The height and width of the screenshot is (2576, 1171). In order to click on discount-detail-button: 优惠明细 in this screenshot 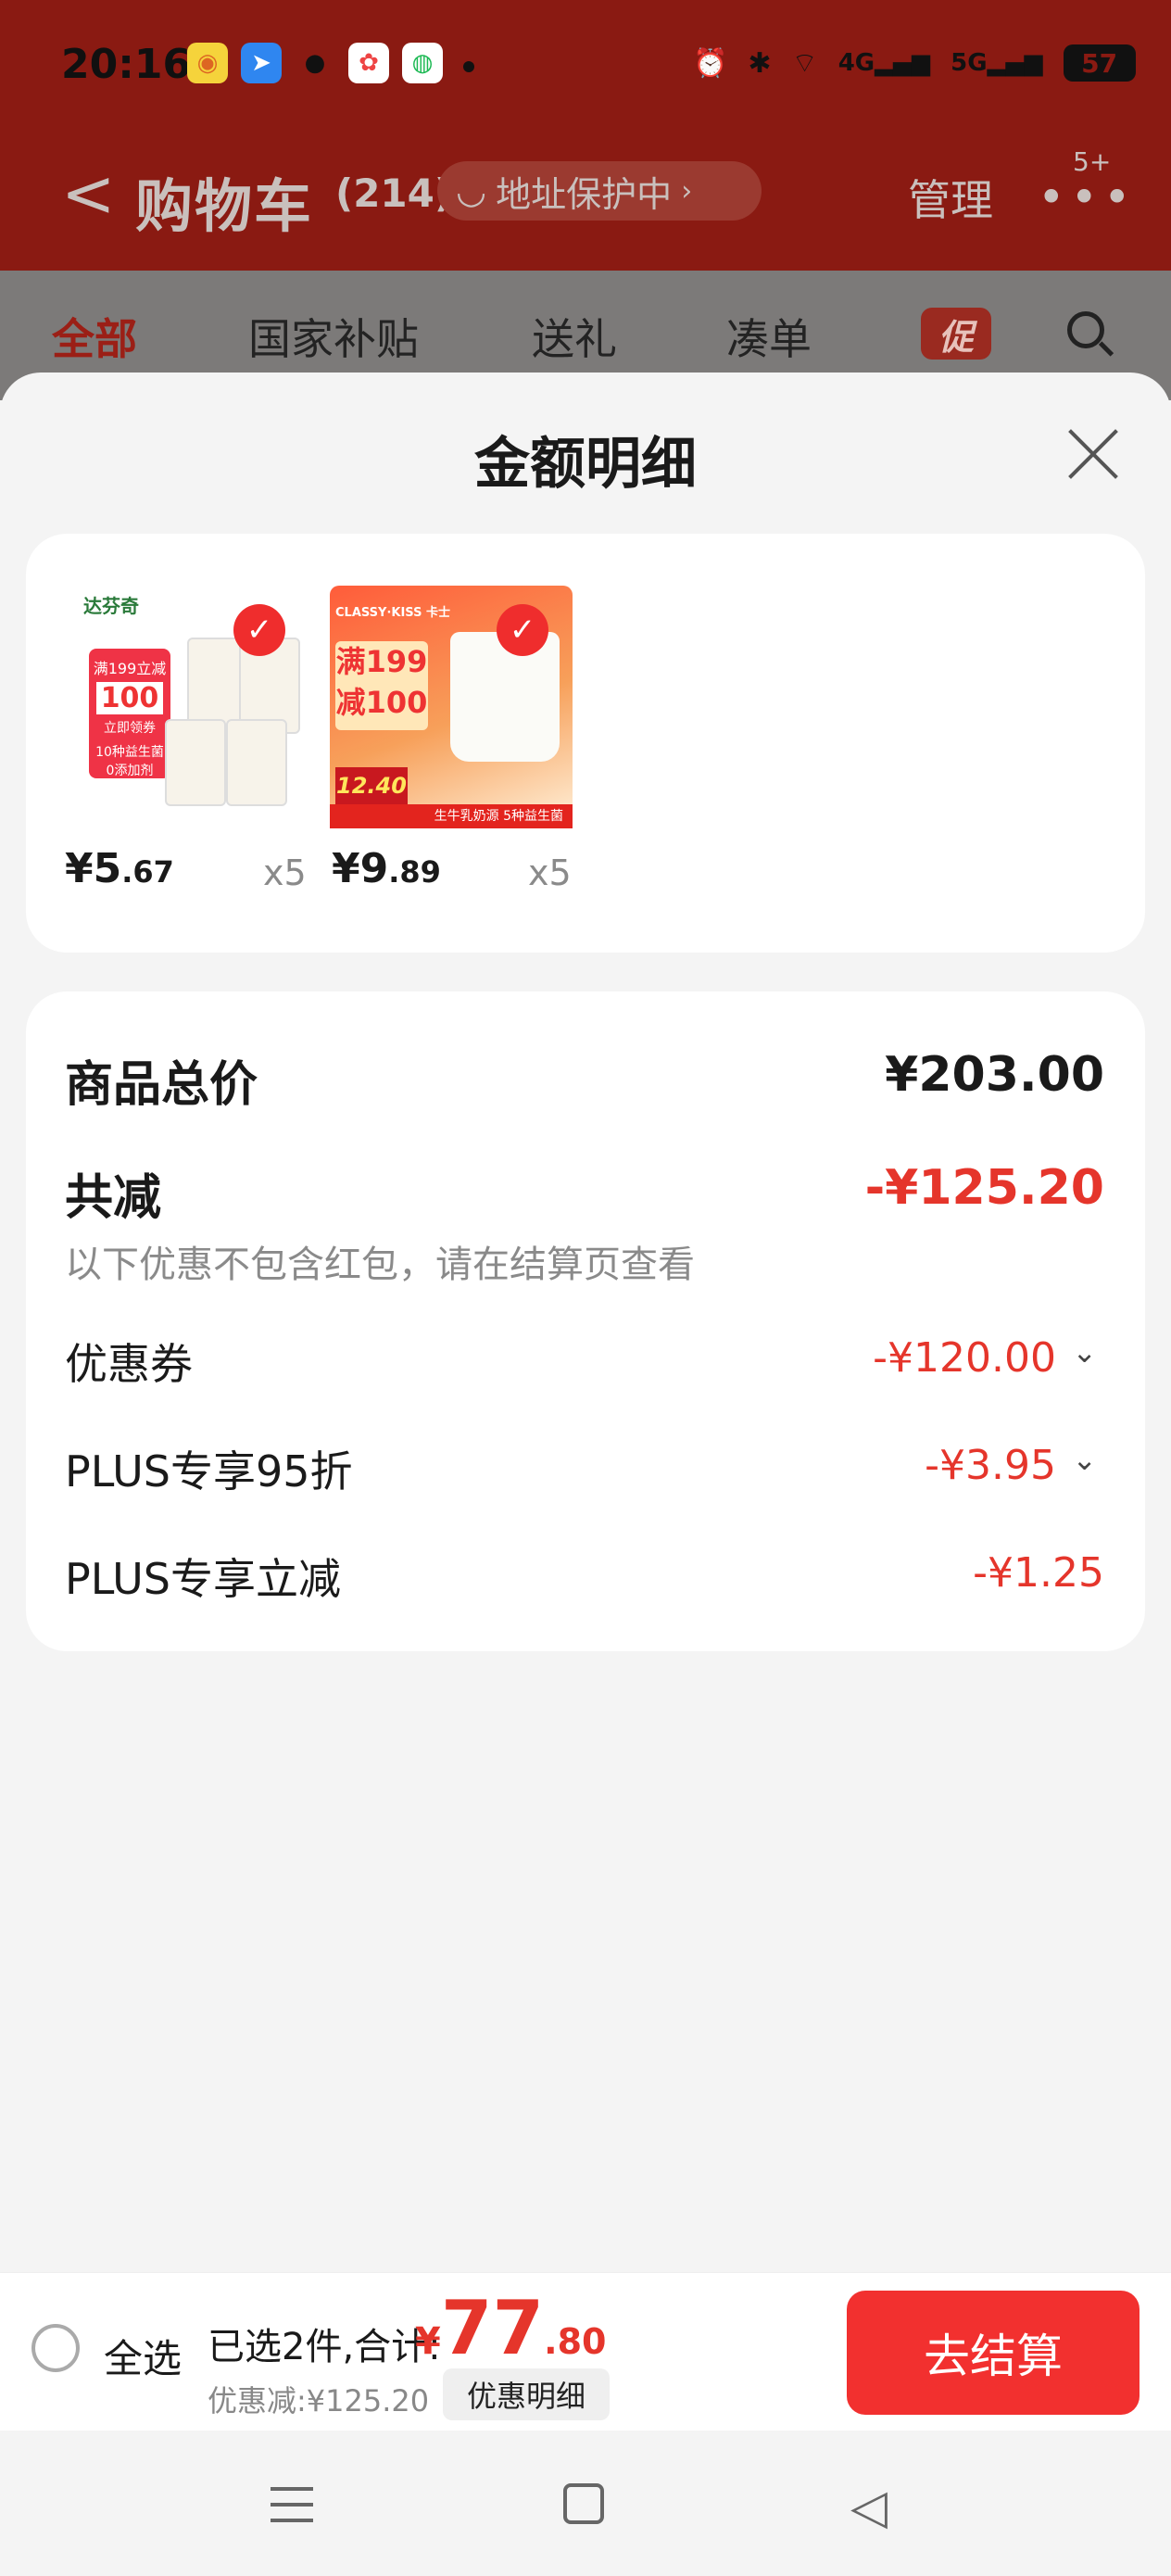, I will do `click(527, 2394)`.